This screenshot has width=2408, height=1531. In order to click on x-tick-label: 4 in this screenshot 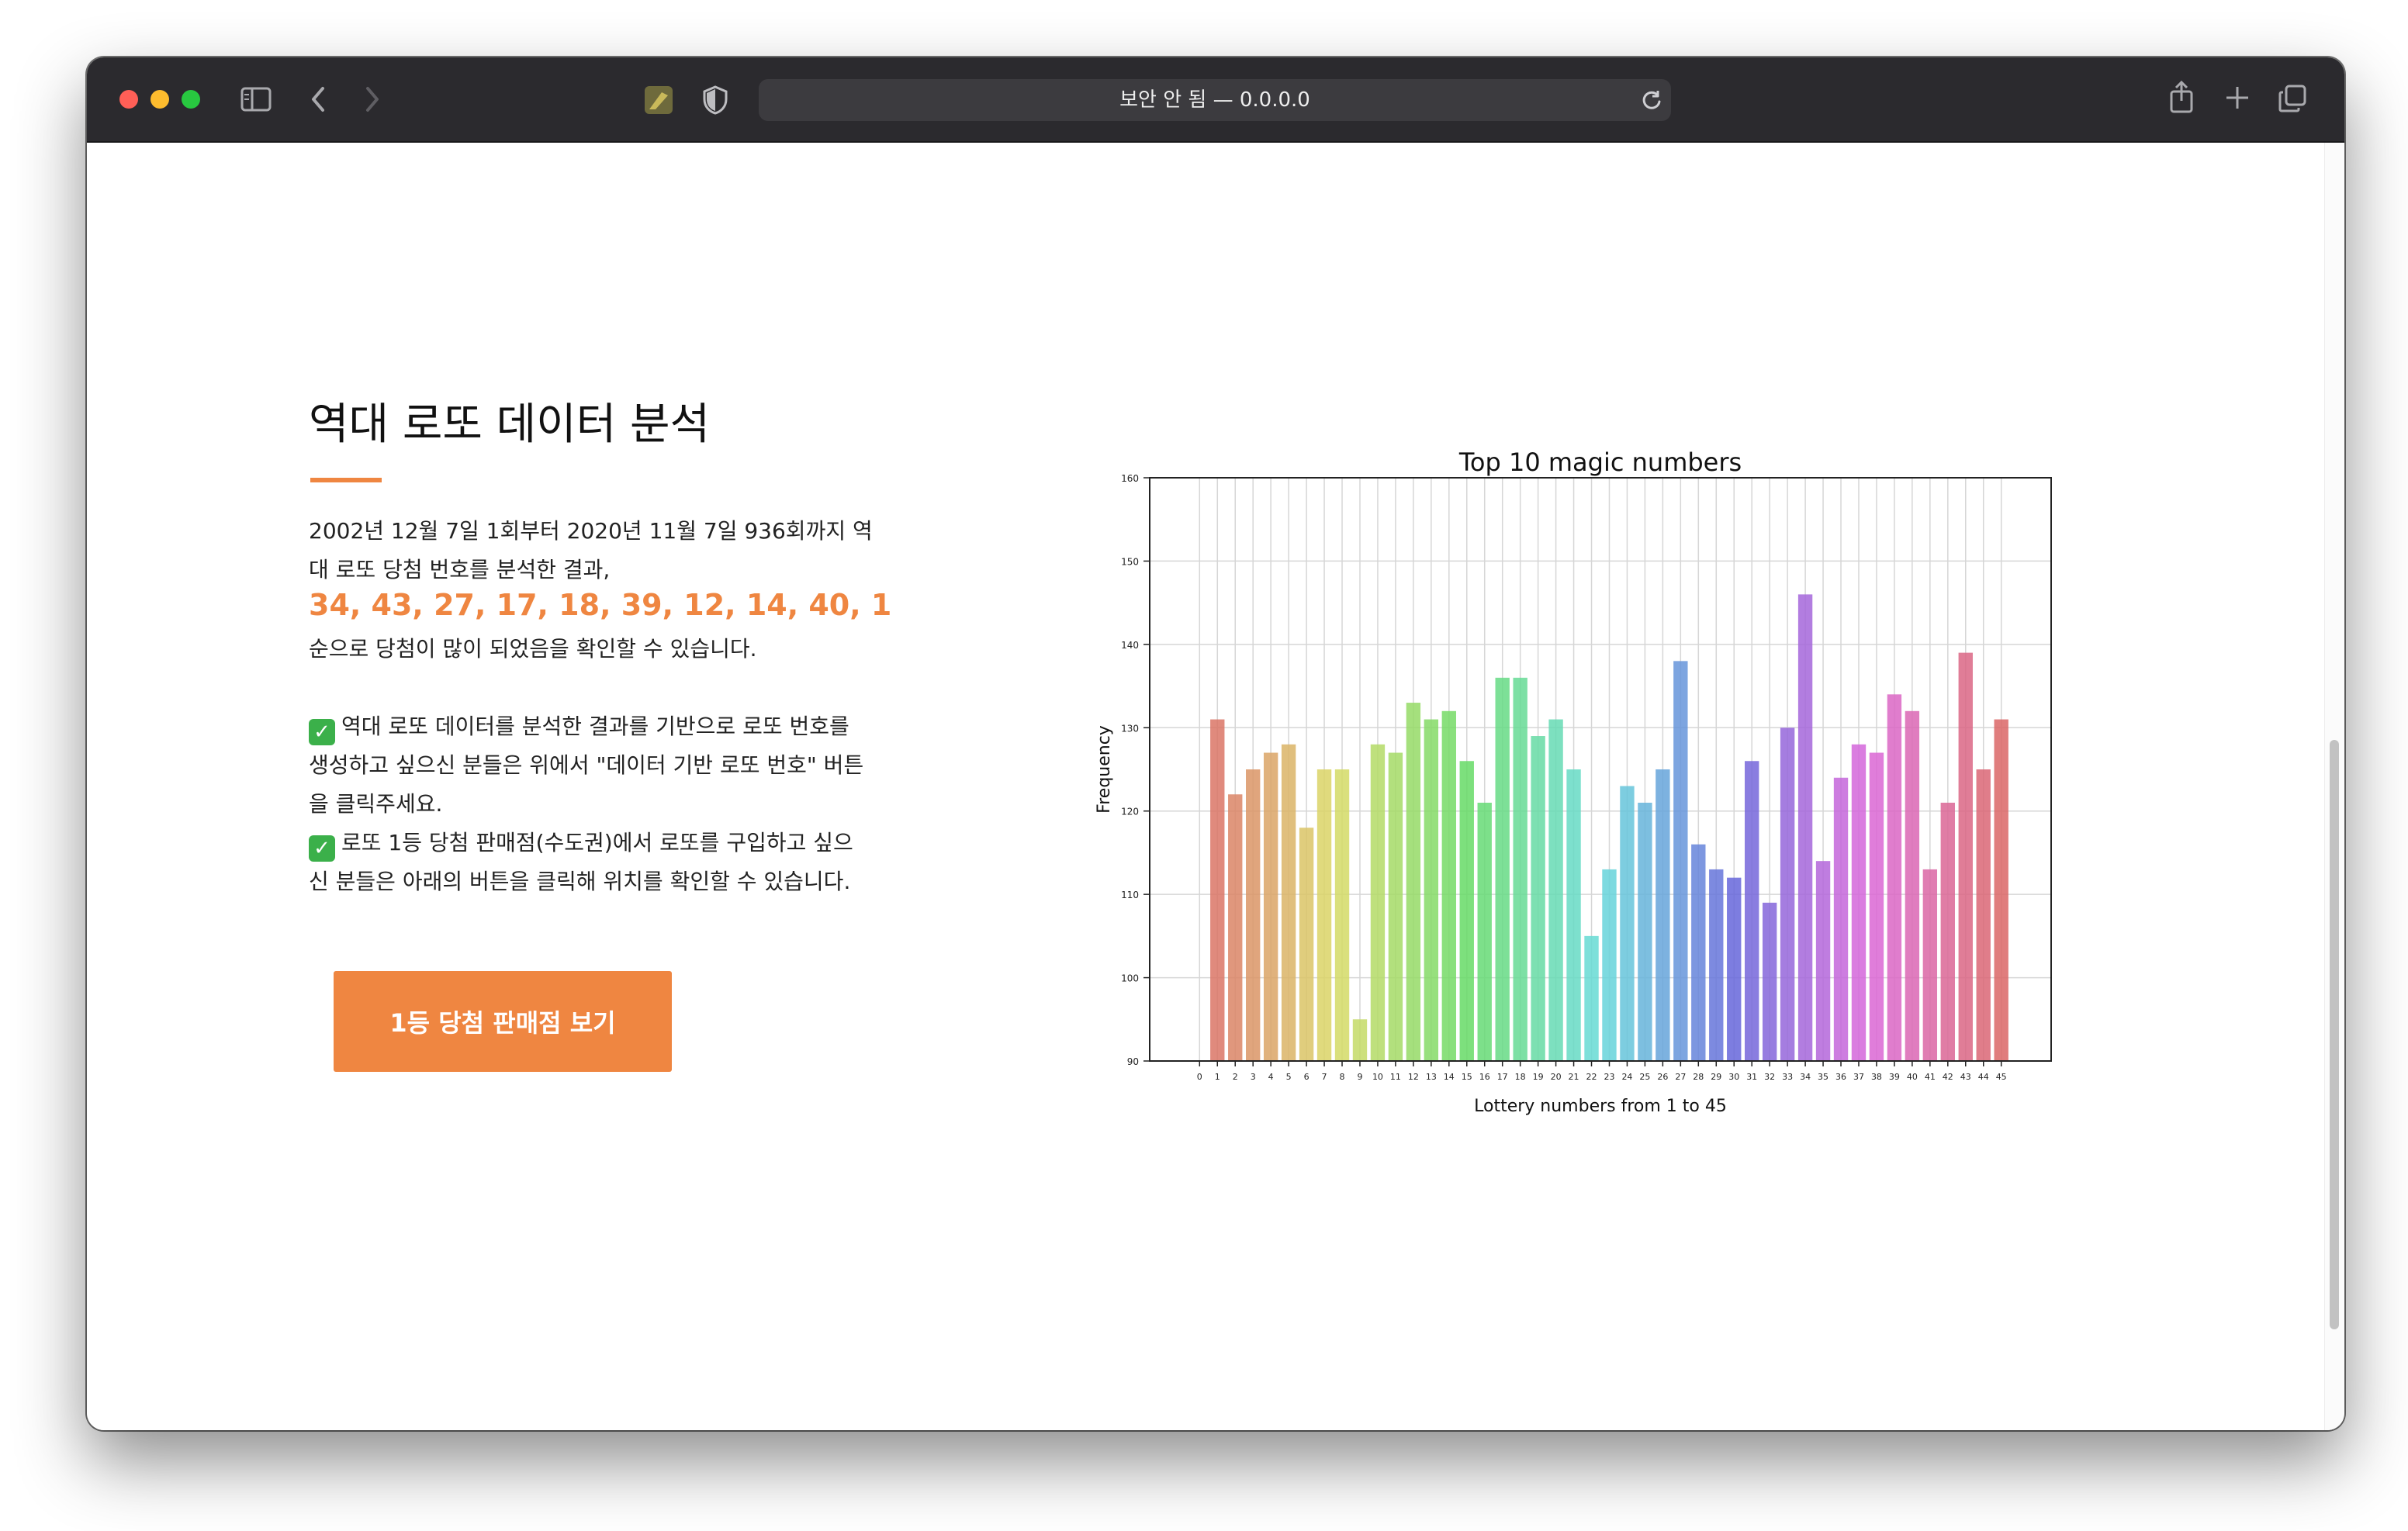, I will do `click(1271, 1077)`.